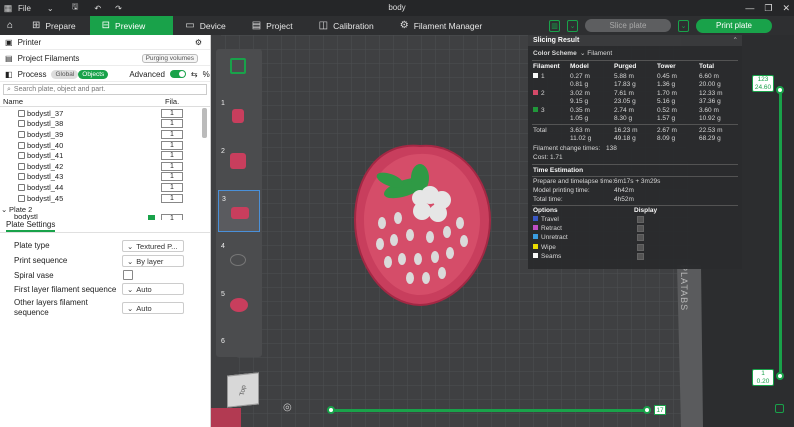 Image resolution: width=794 pixels, height=427 pixels. I want to click on object-row: bodystl_40 1, so click(100, 145).